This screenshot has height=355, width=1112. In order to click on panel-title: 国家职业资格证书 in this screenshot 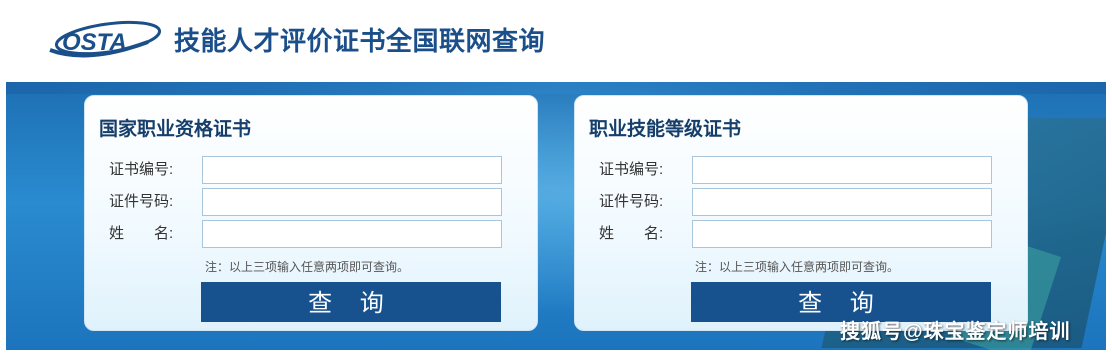, I will do `click(175, 129)`.